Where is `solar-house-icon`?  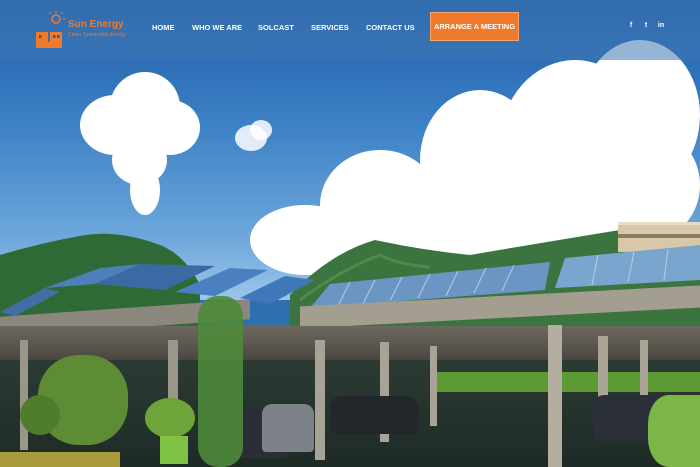
solar-house-icon is located at coordinates (50, 29).